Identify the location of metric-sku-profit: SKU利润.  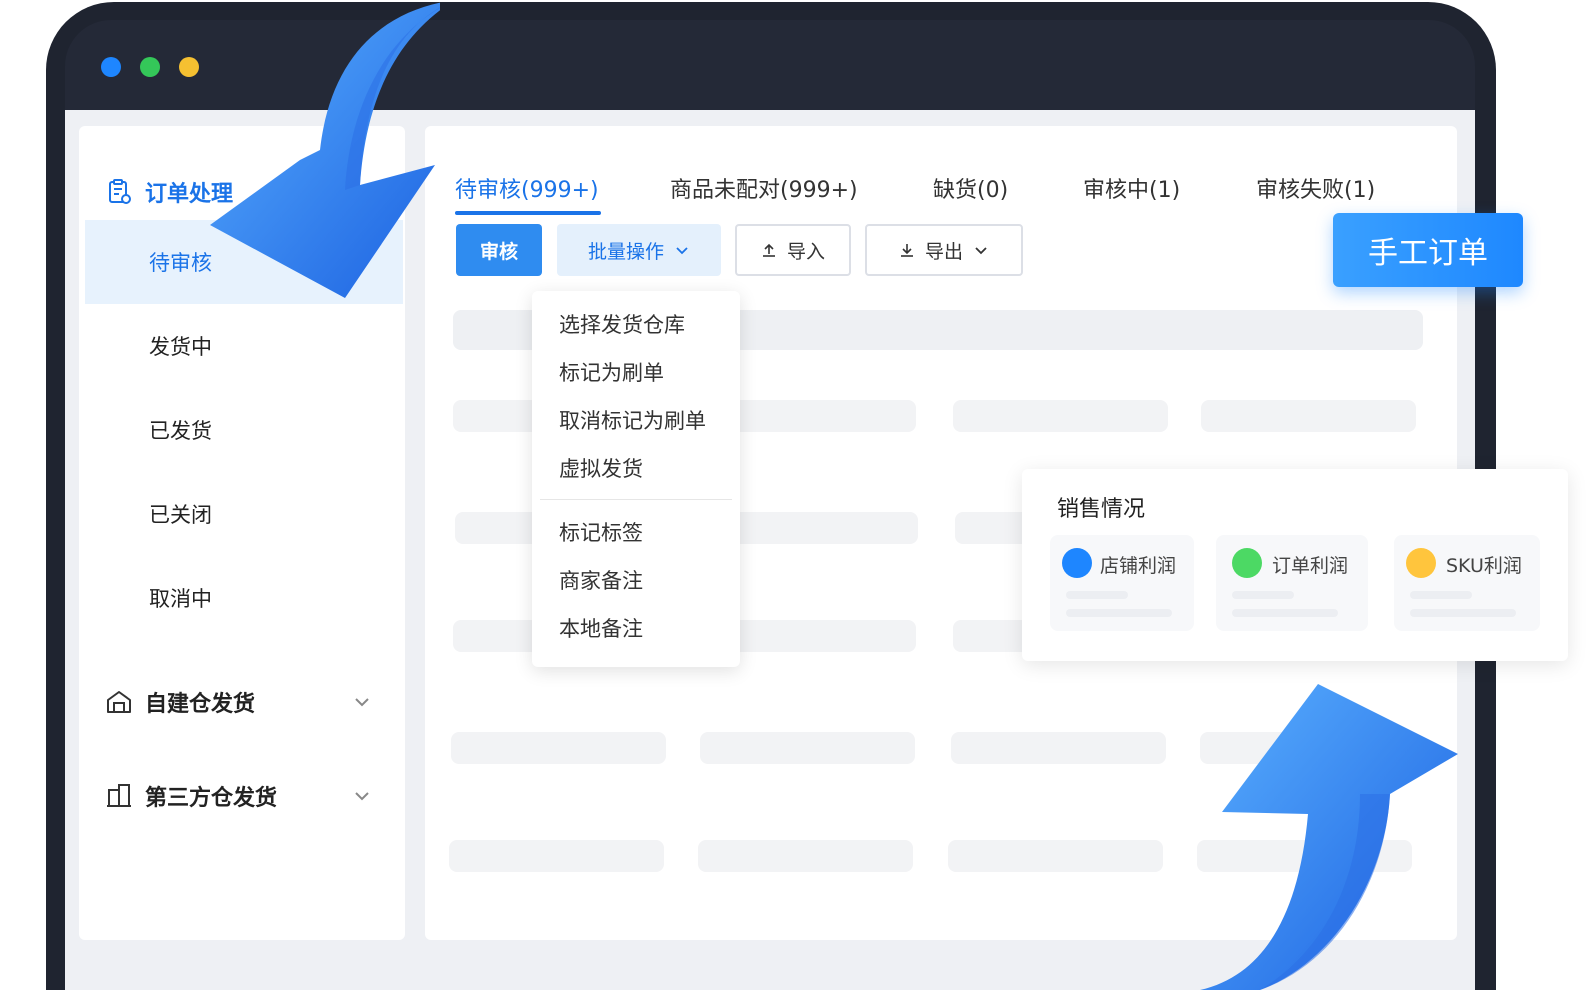
(1467, 583).